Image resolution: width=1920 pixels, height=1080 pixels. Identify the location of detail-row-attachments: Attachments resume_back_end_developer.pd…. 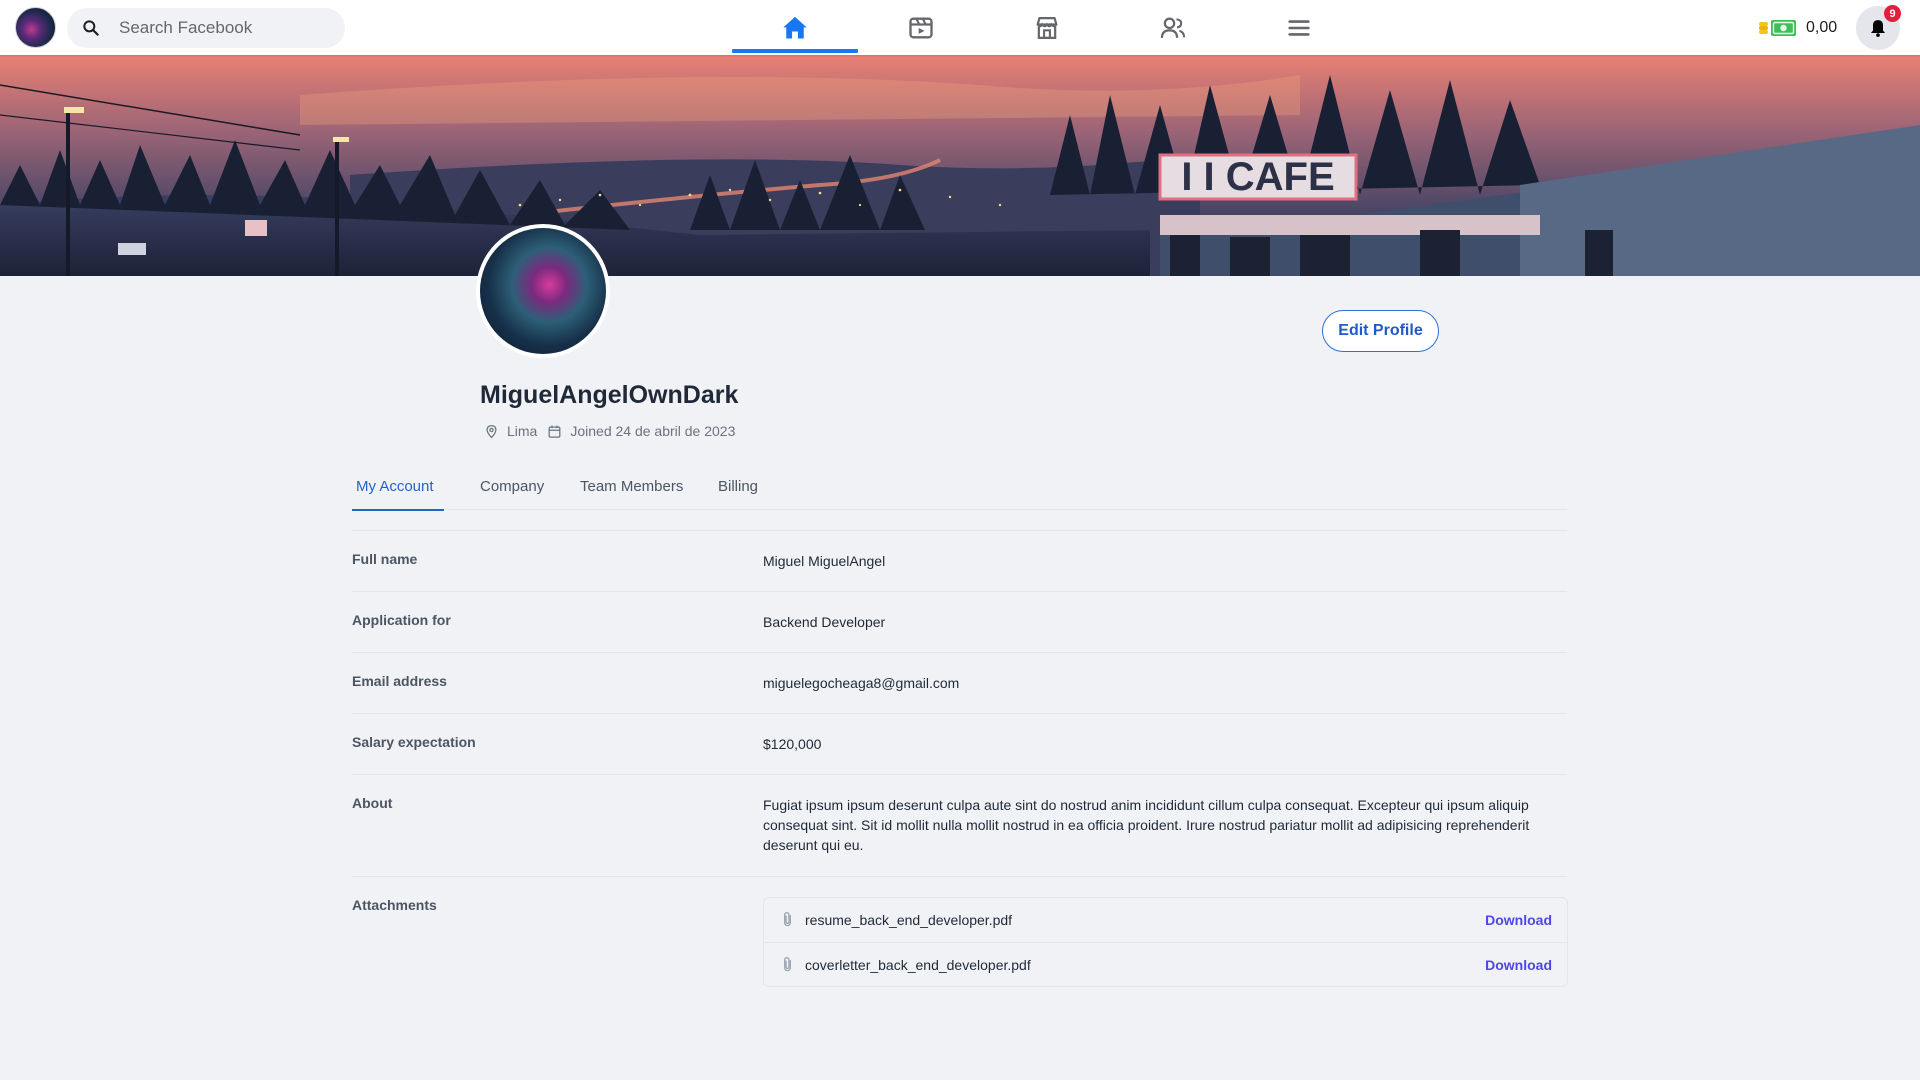
(960, 937).